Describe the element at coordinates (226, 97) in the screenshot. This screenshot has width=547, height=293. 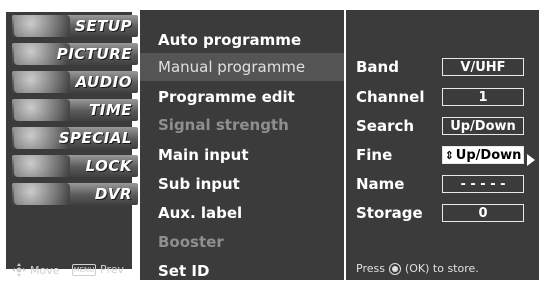
I see `menu-item-label: Programme edit` at that location.